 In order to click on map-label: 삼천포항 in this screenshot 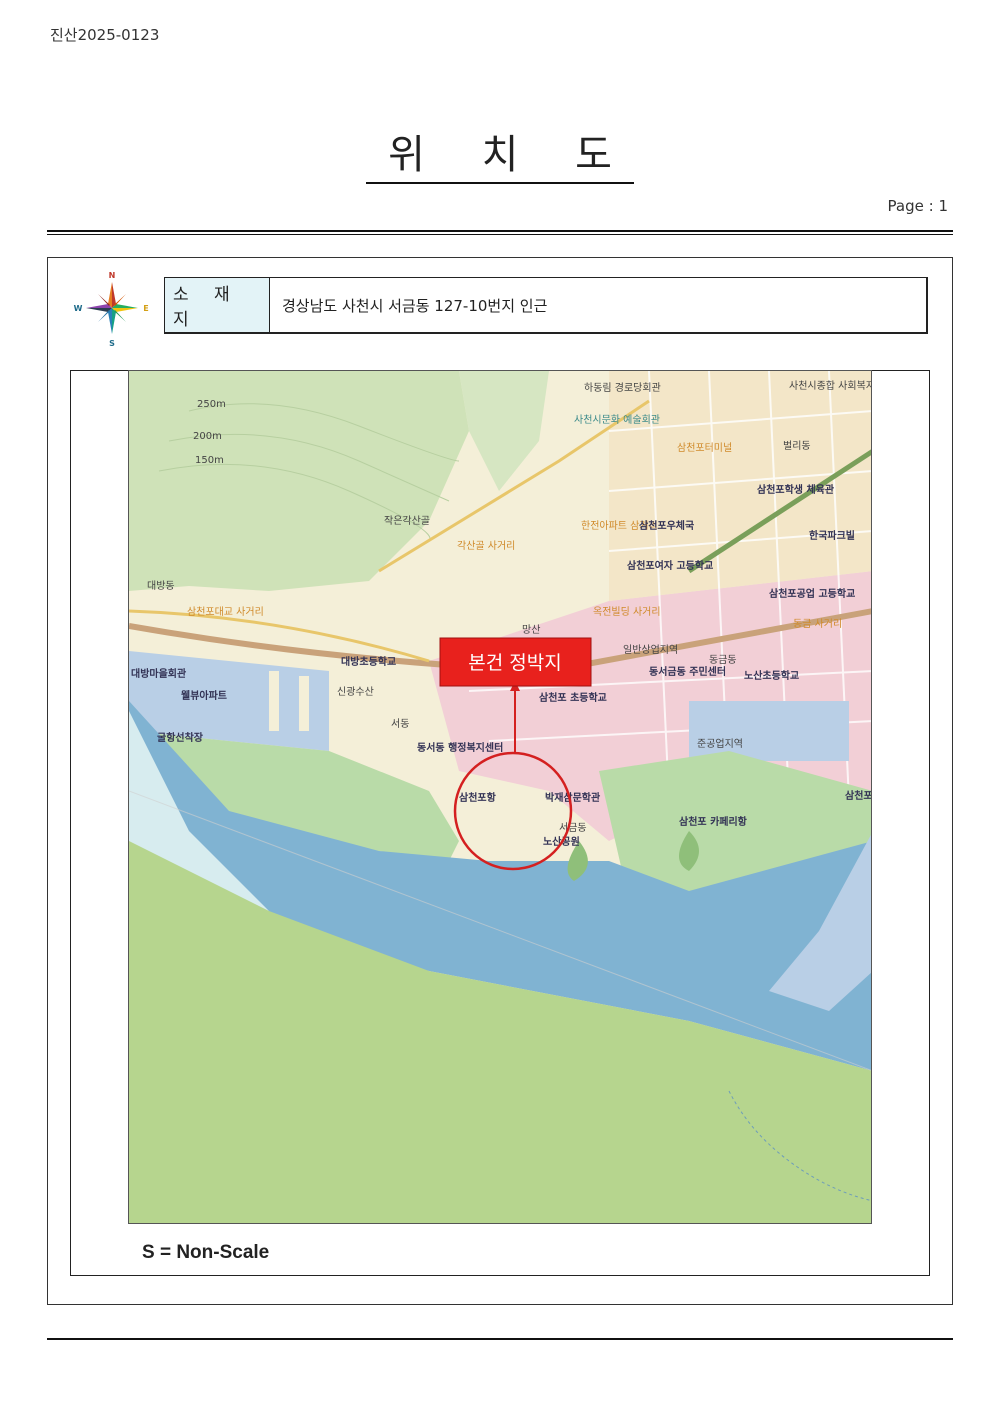, I will do `click(478, 797)`.